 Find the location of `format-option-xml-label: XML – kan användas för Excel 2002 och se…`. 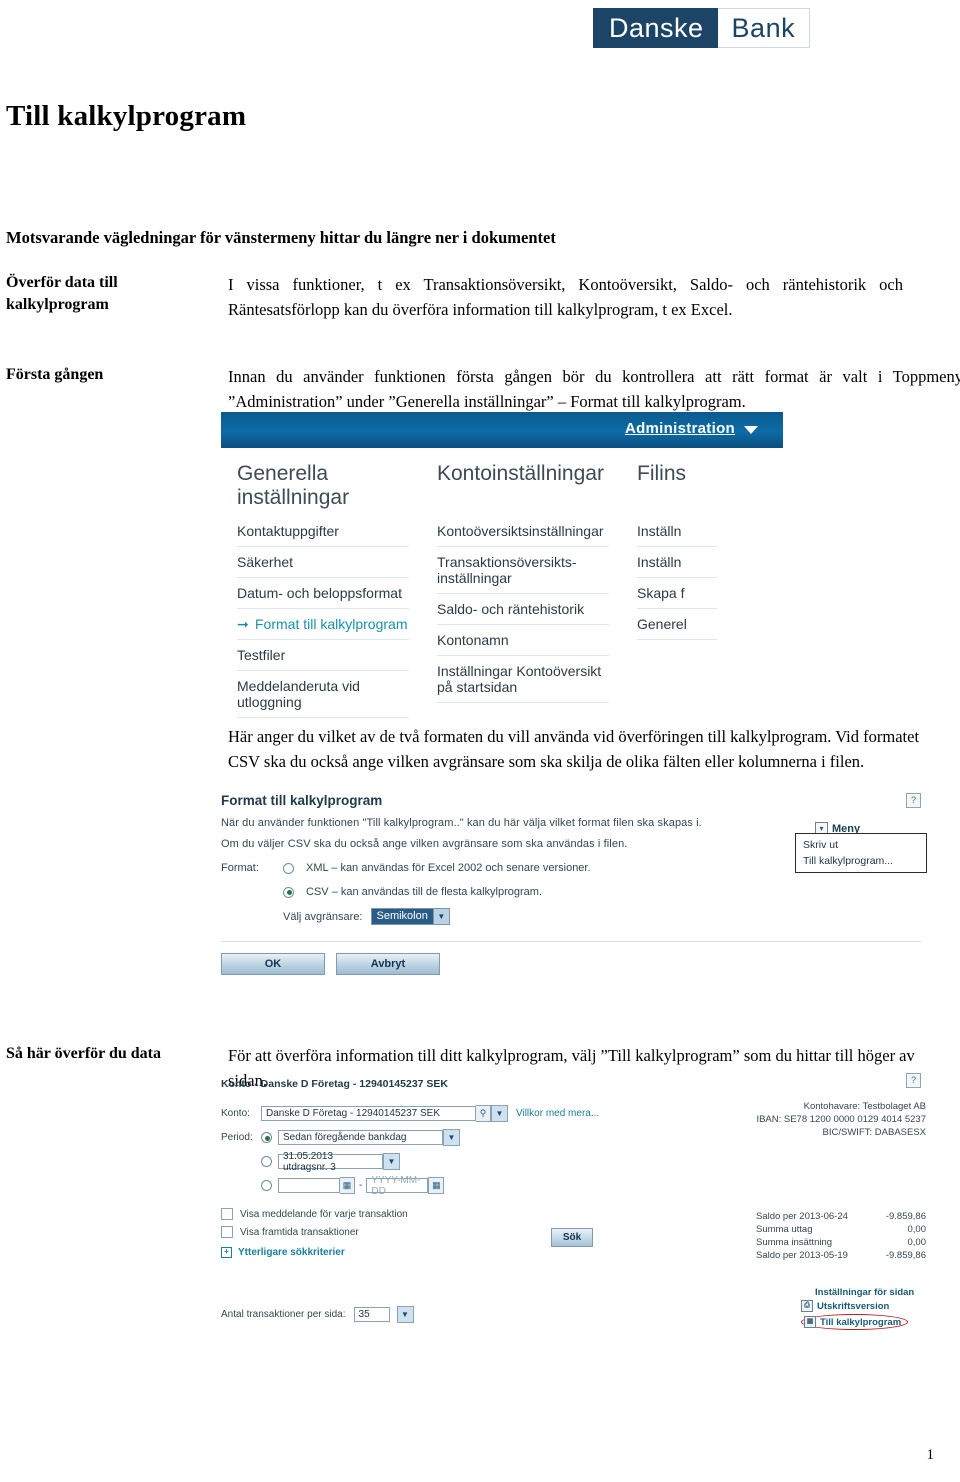

format-option-xml-label: XML – kan användas för Excel 2002 och se… is located at coordinates (448, 868).